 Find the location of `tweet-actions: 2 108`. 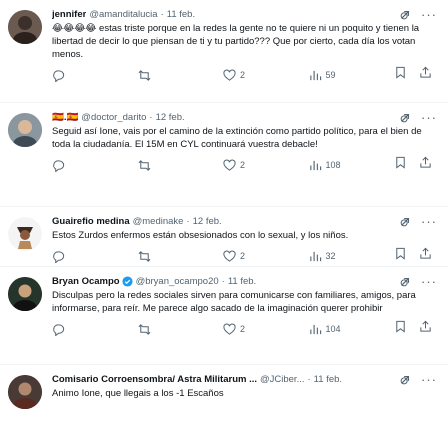

tweet-actions: 2 108 is located at coordinates (245, 165).